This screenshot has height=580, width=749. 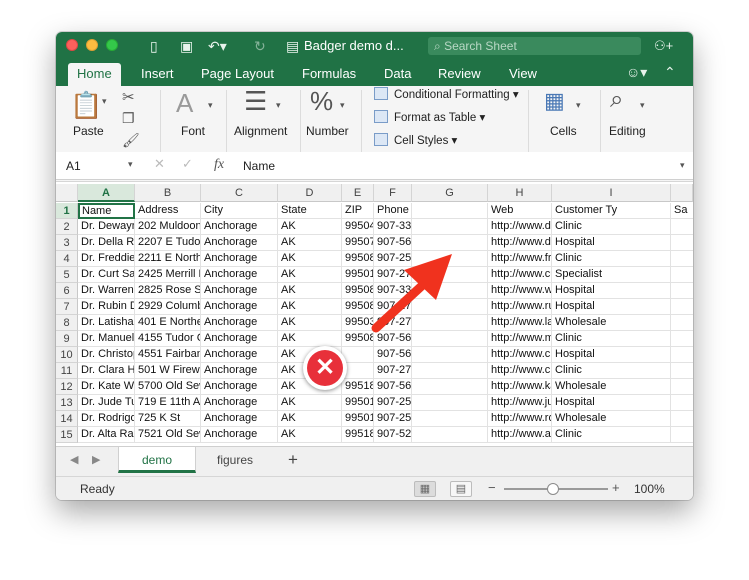 What do you see at coordinates (168, 323) in the screenshot?
I see `grid-cell: 401 E Northern` at bounding box center [168, 323].